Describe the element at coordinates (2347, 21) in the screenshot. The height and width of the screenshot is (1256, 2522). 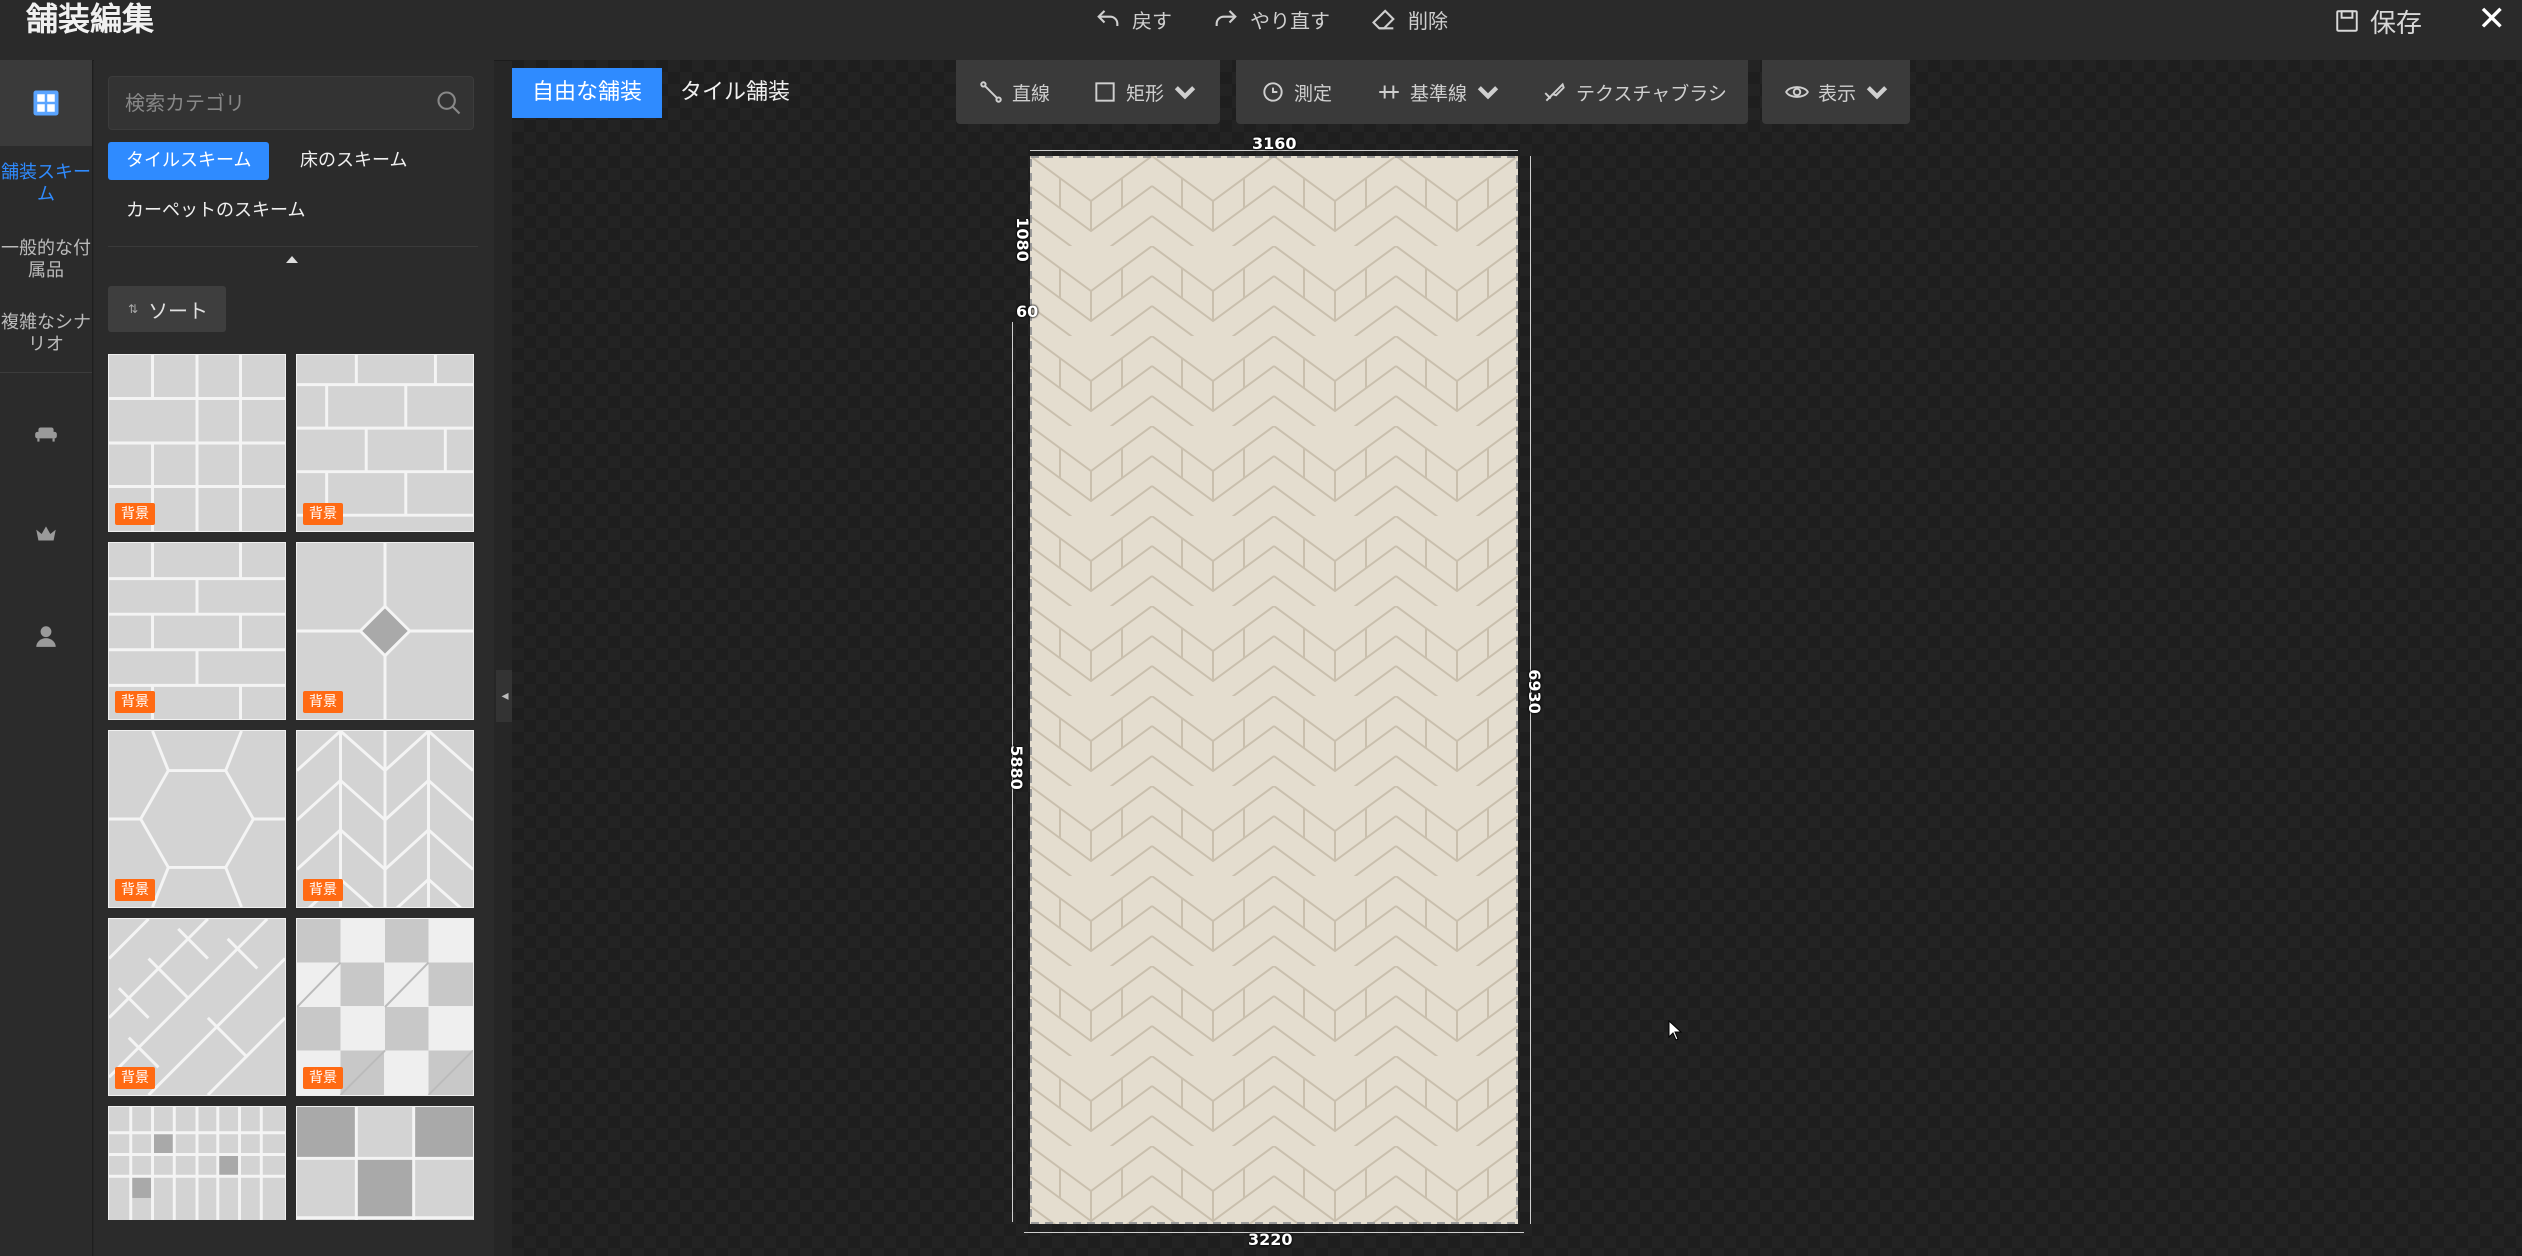
I see `save-icon` at that location.